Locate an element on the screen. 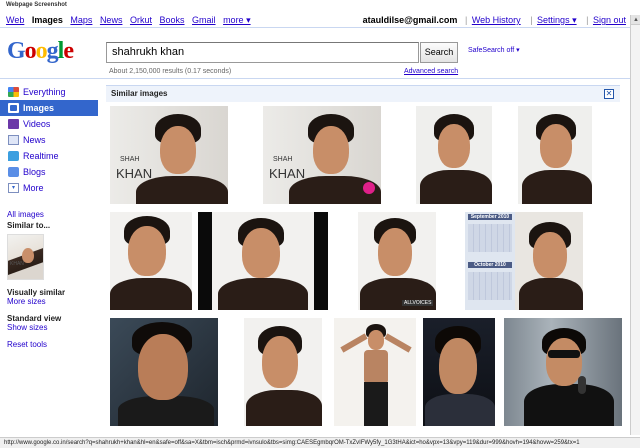 The height and width of the screenshot is (448, 640). web-history-link: Web History is located at coordinates (496, 20).